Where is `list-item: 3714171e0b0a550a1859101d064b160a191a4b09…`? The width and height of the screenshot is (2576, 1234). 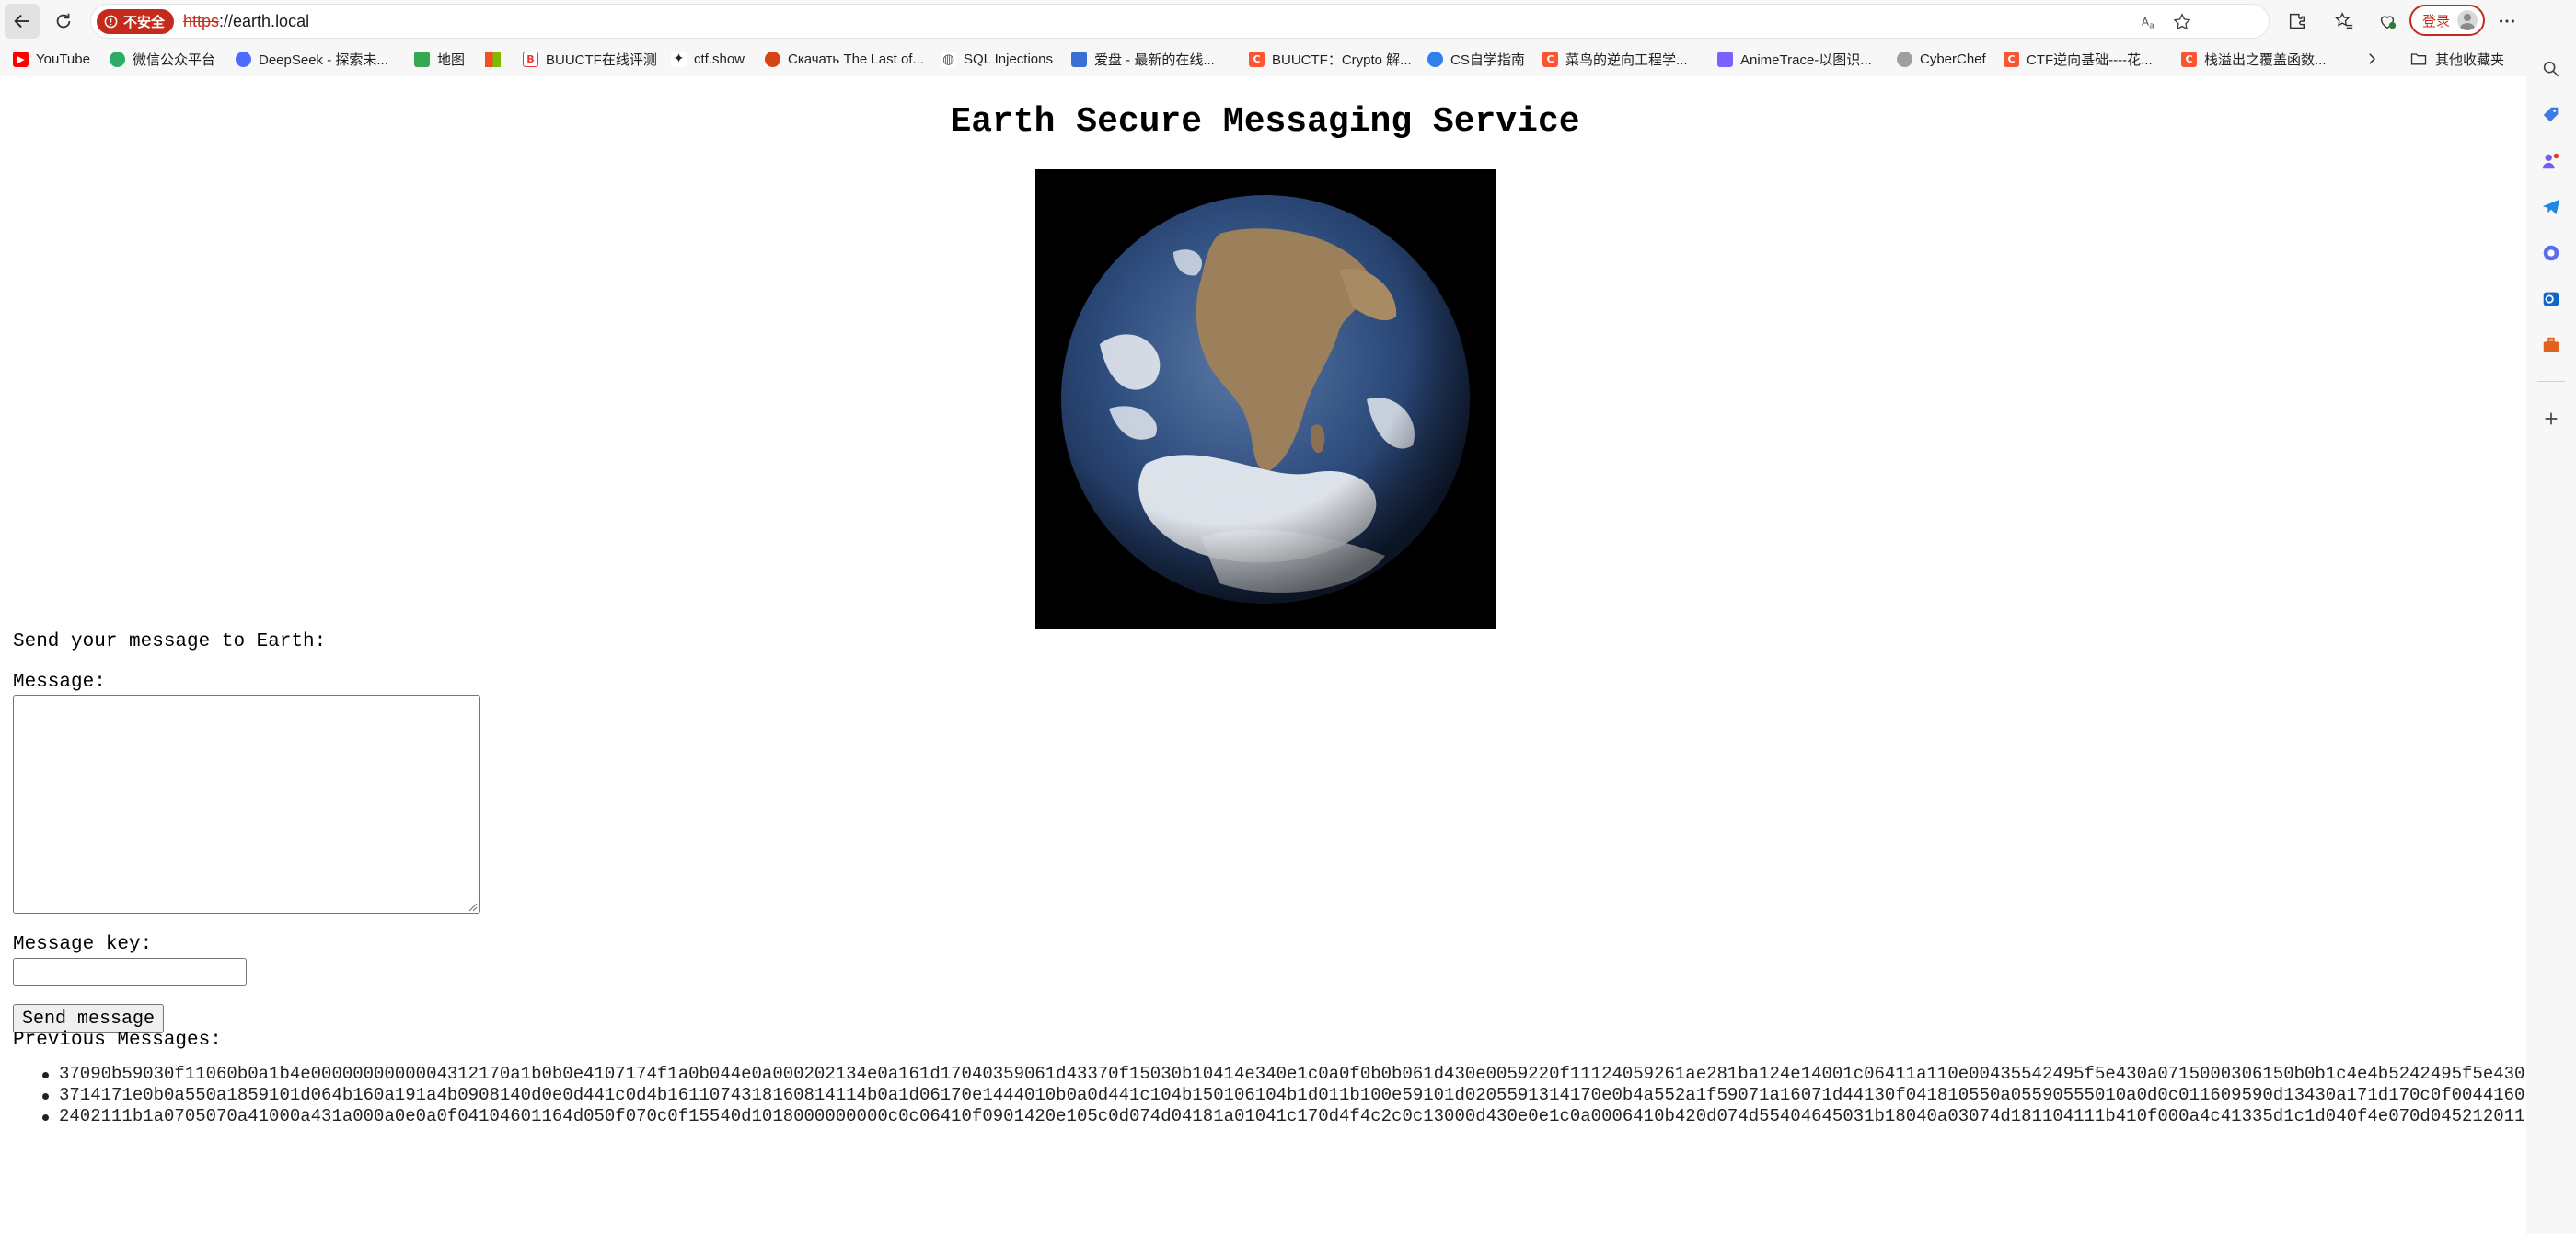
list-item: 3714171e0b0a550a1859101d064b160a191a4b09… is located at coordinates (1265, 1095).